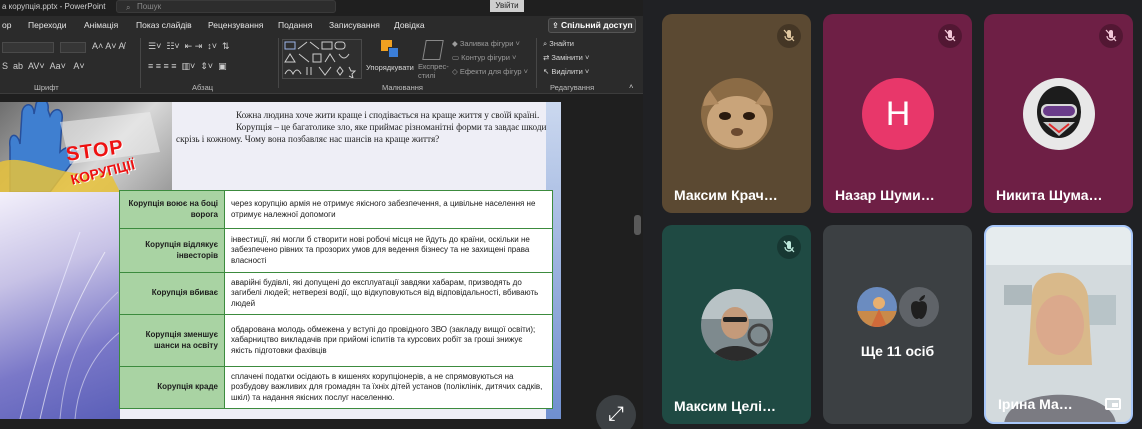 The height and width of the screenshot is (429, 1142). What do you see at coordinates (54, 6) in the screenshot?
I see `window-title: а корупція.pptx - PowerPoint` at bounding box center [54, 6].